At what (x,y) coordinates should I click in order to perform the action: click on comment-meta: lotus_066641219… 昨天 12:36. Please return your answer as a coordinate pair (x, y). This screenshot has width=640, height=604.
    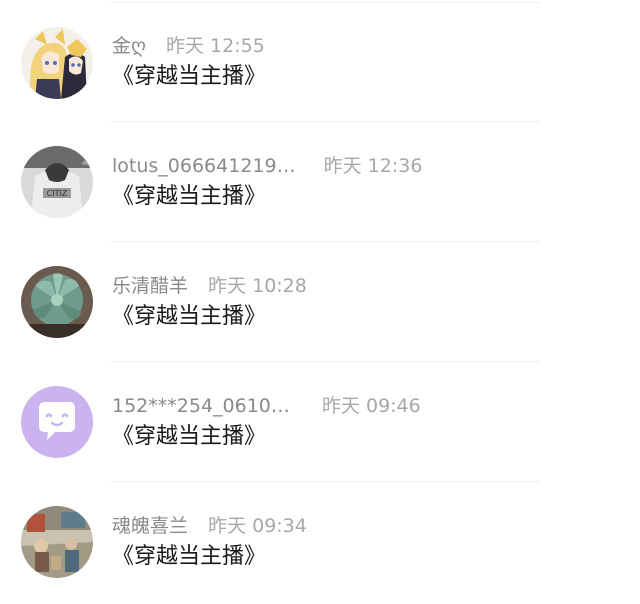
    Looking at the image, I should click on (267, 166).